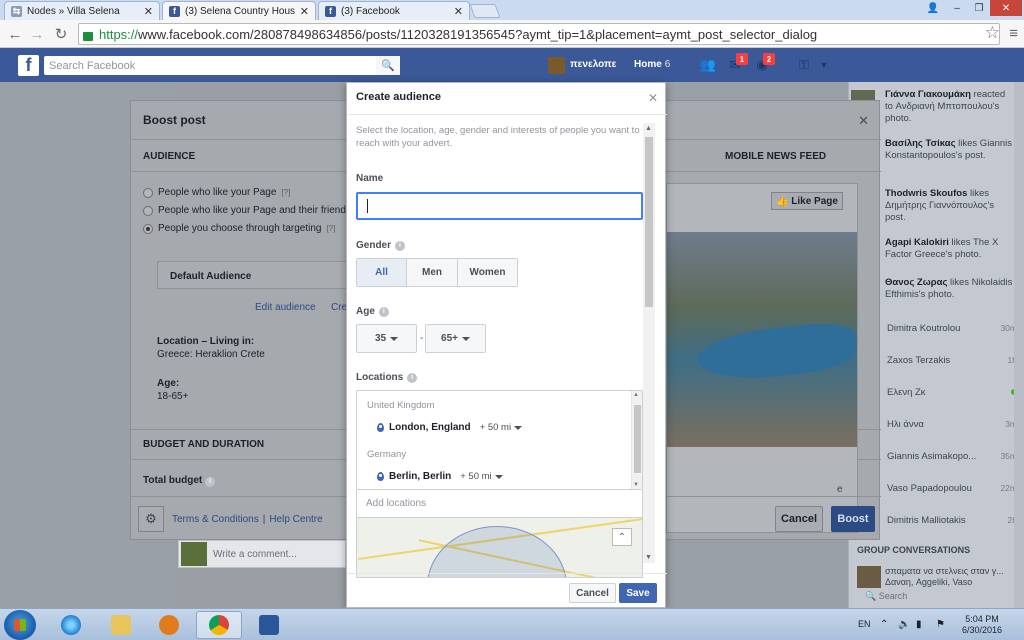  What do you see at coordinates (708, 64) in the screenshot?
I see `friend-requests-icon: 👥` at bounding box center [708, 64].